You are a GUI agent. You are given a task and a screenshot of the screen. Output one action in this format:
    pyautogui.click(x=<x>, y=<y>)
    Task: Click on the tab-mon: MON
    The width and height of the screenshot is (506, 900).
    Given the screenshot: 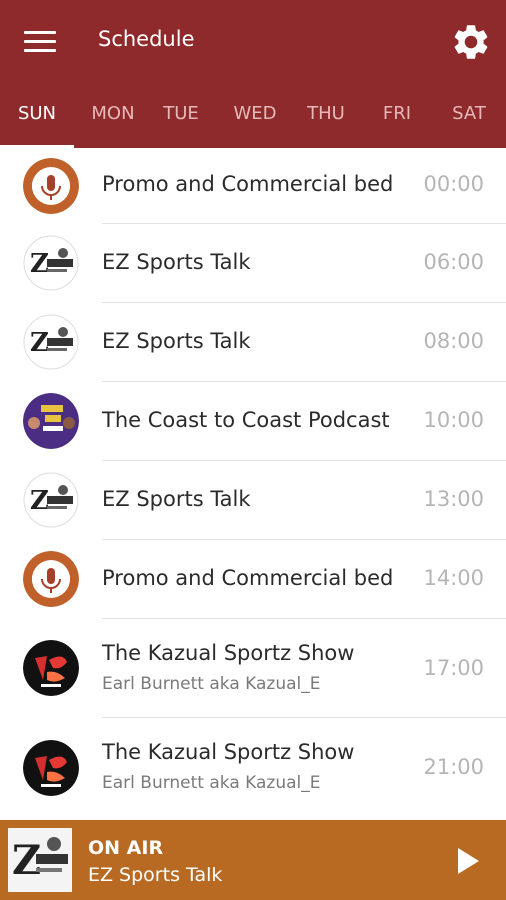 What is the action you would take?
    pyautogui.click(x=113, y=113)
    